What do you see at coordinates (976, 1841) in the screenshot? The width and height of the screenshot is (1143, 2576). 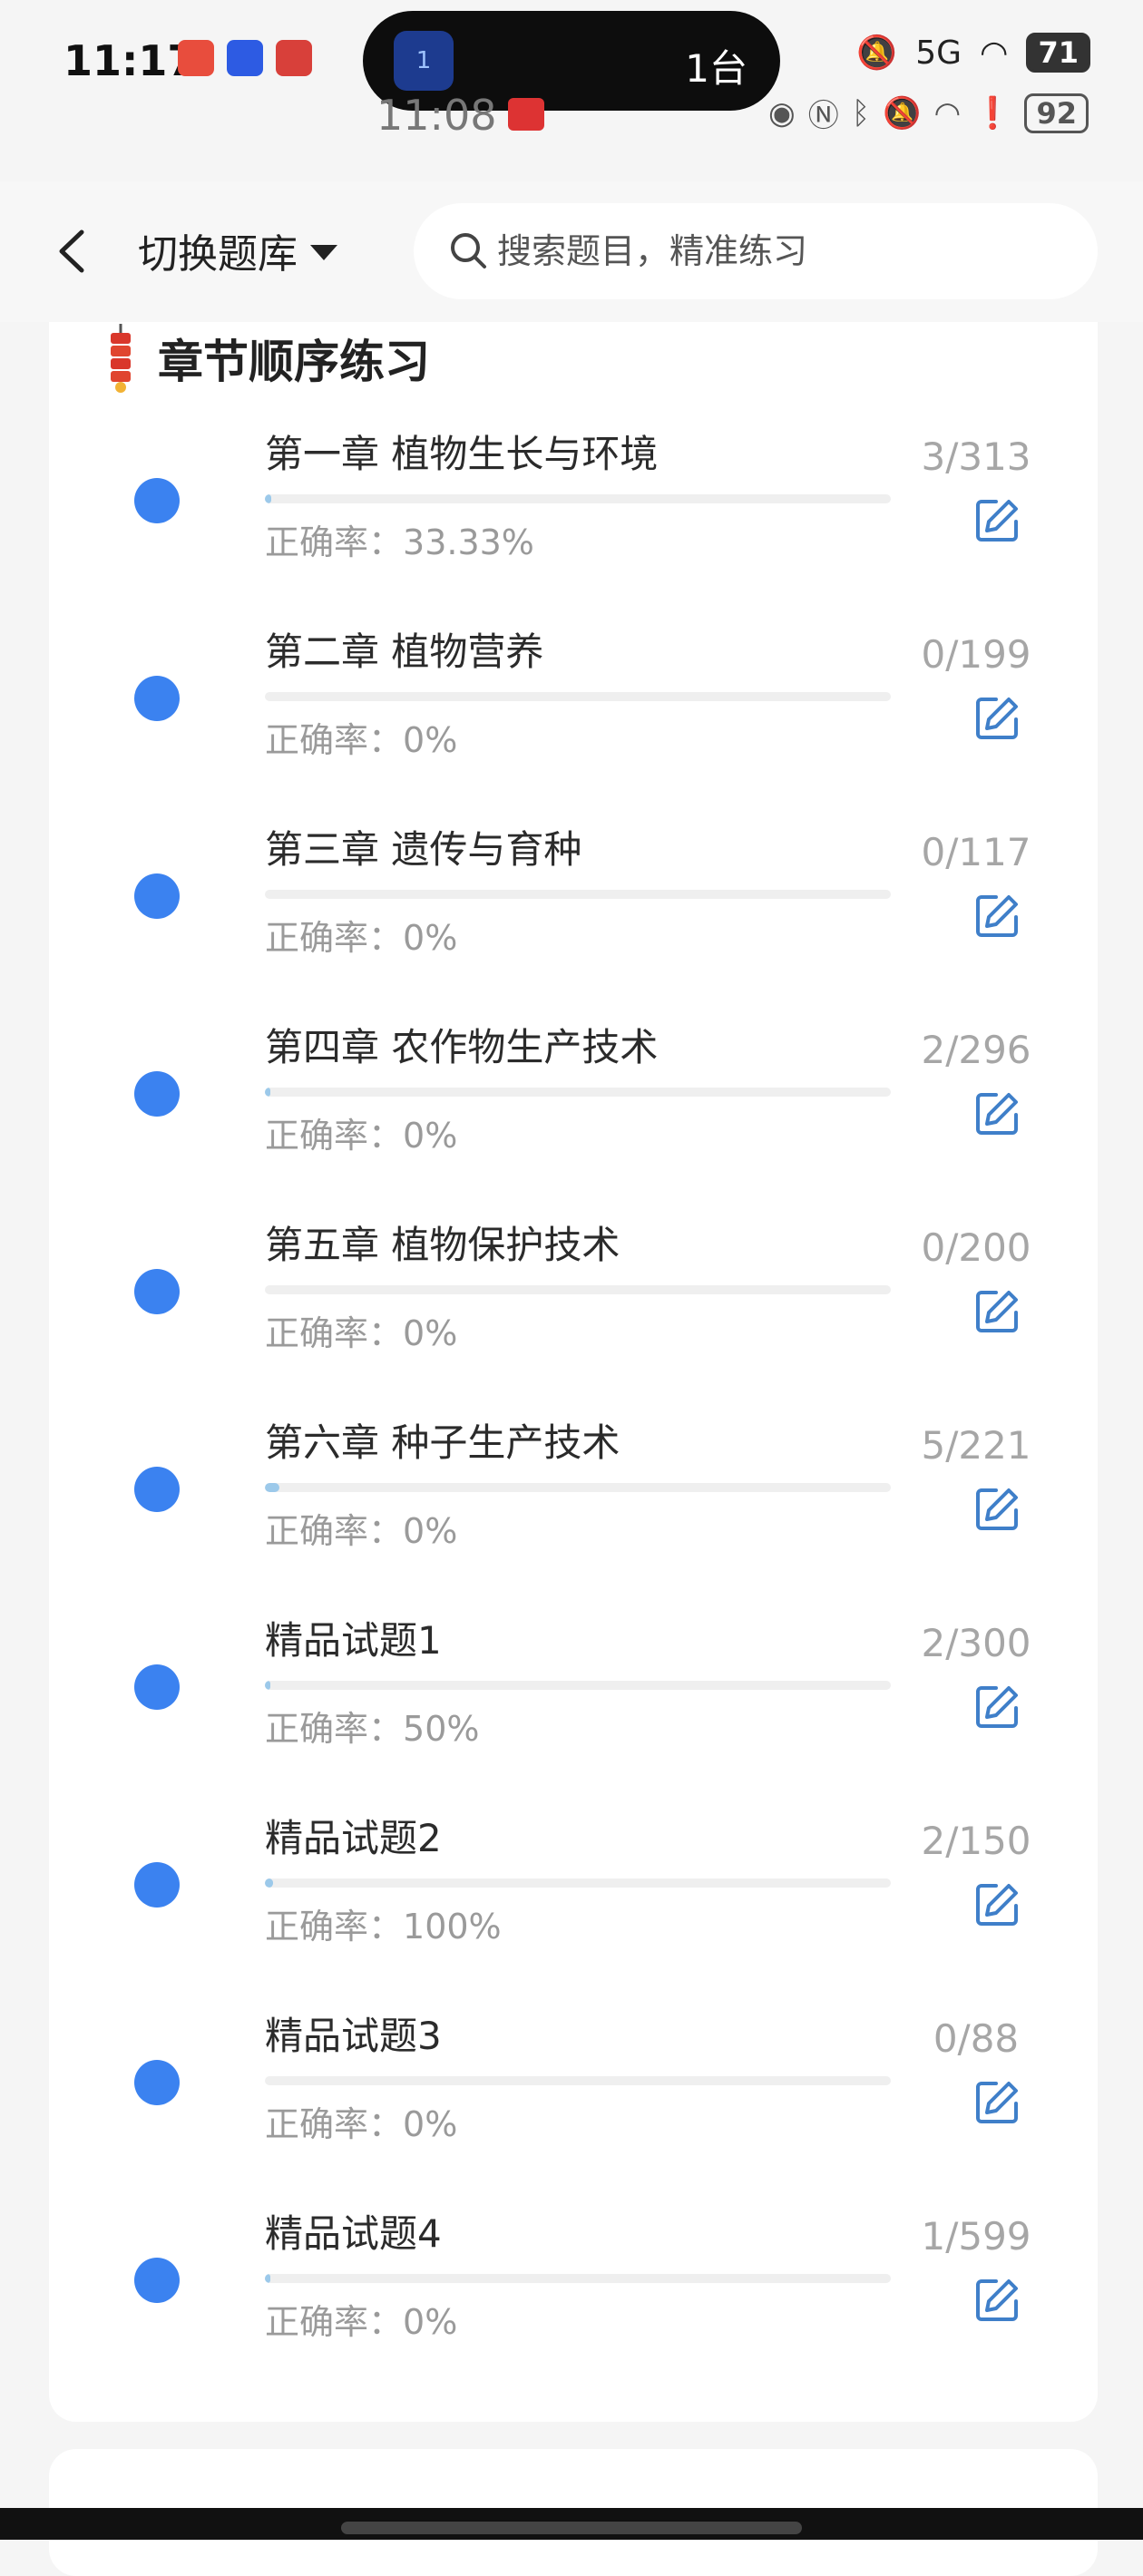 I see `chapter-count: 2/150` at bounding box center [976, 1841].